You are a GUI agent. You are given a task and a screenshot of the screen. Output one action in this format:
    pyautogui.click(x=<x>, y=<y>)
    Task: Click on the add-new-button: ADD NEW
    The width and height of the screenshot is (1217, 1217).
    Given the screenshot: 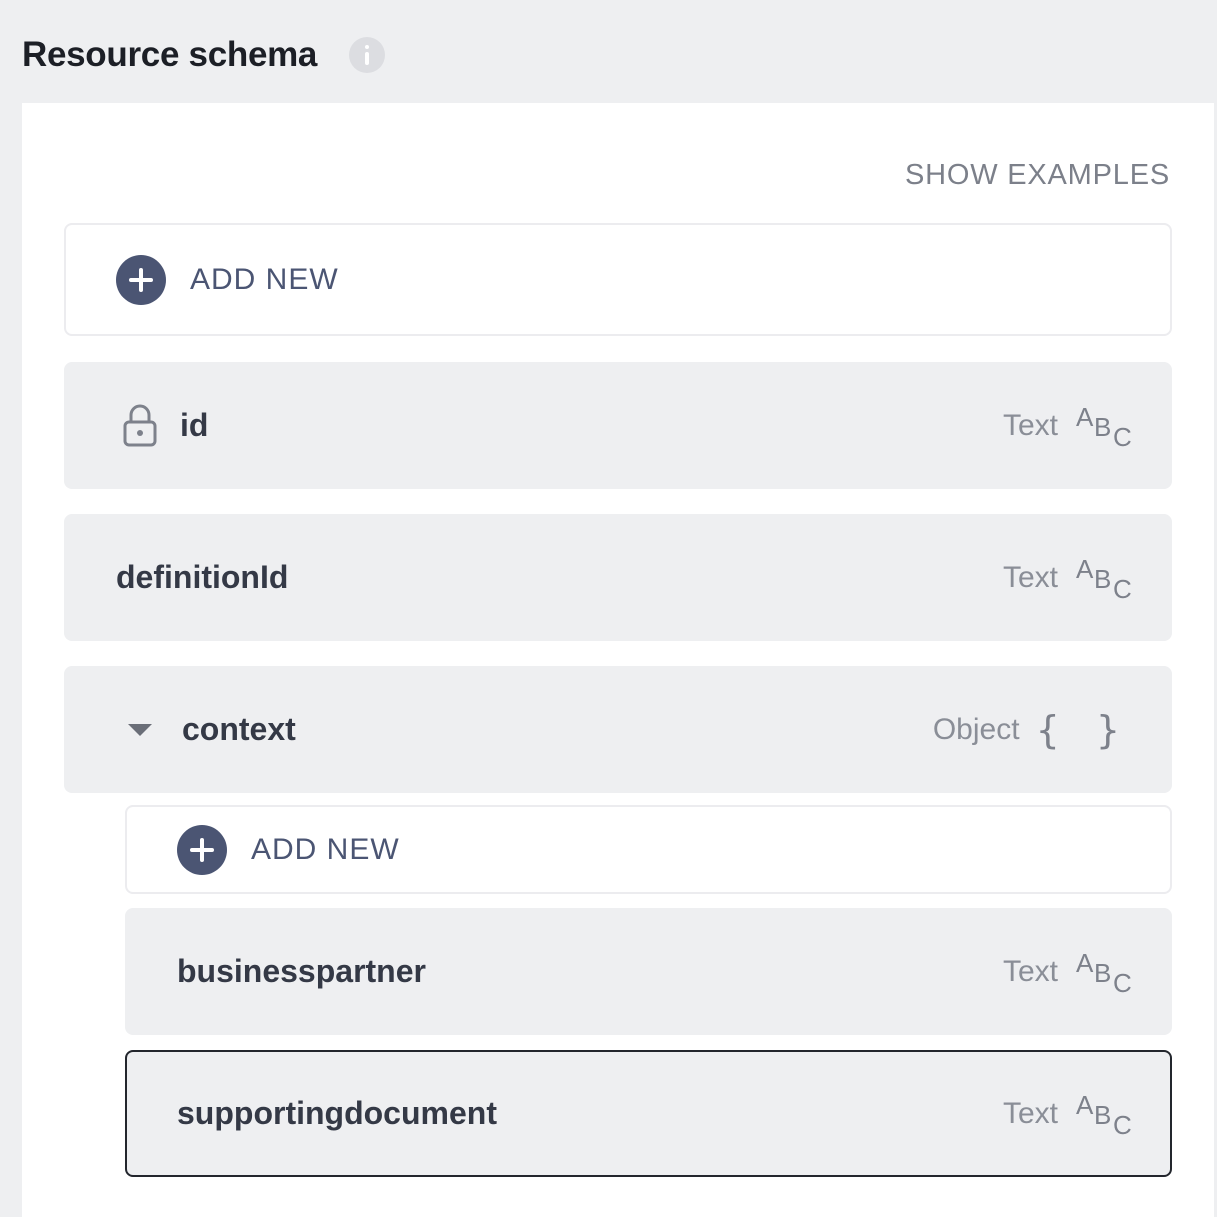 What is the action you would take?
    pyautogui.click(x=618, y=279)
    